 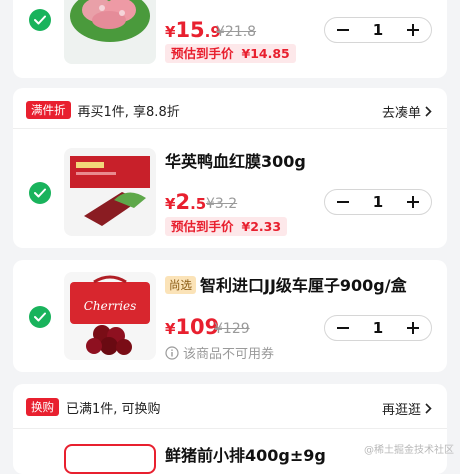 What do you see at coordinates (232, 329) in the screenshot?
I see `original-price: ¥129` at bounding box center [232, 329].